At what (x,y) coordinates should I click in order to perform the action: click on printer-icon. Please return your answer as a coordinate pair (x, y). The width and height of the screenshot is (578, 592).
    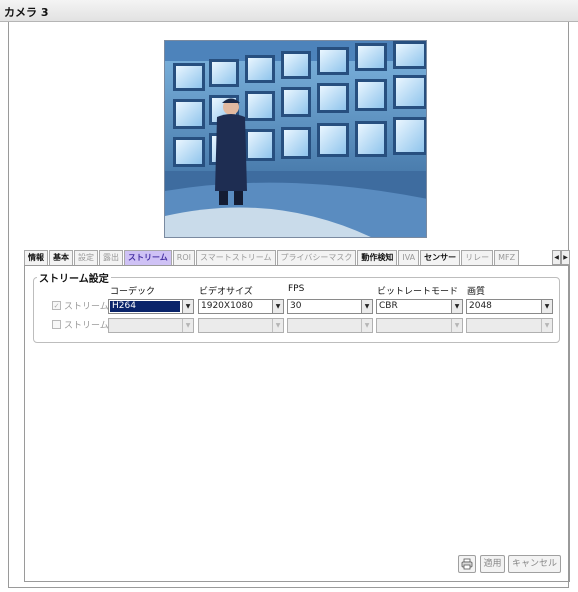
    Looking at the image, I should click on (467, 564).